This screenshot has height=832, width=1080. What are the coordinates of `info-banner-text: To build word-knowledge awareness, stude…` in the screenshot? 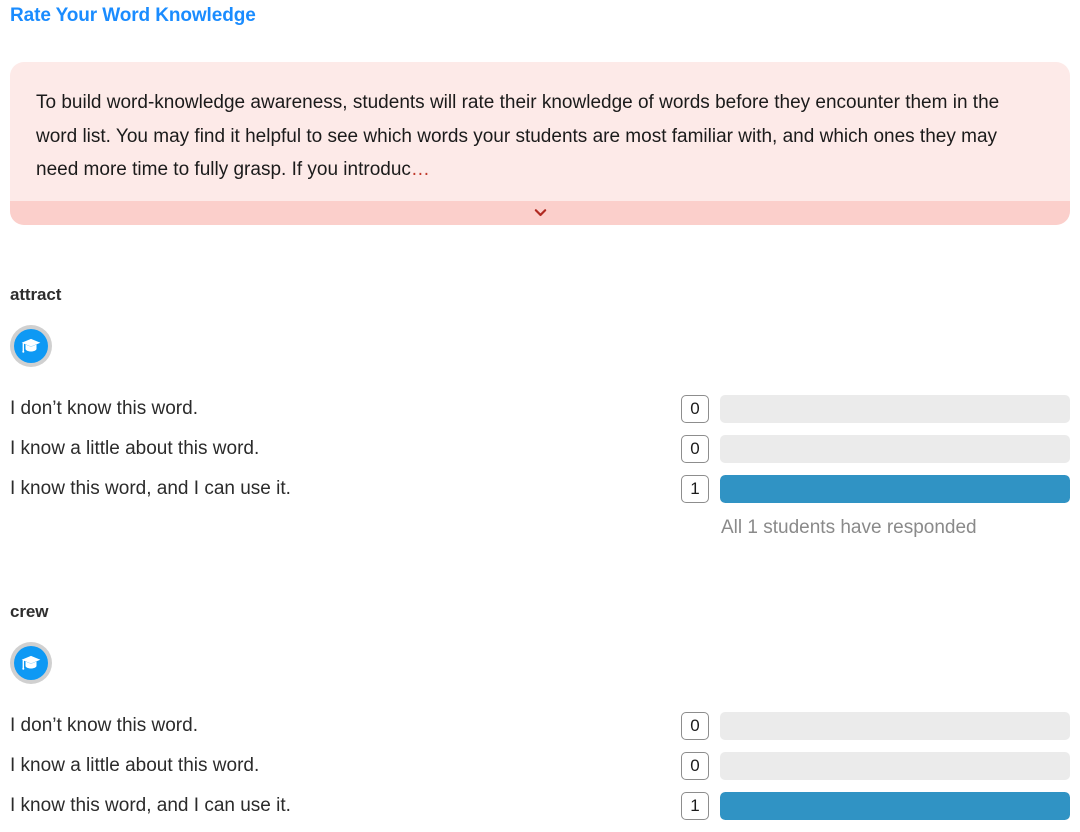 It's located at (540, 136).